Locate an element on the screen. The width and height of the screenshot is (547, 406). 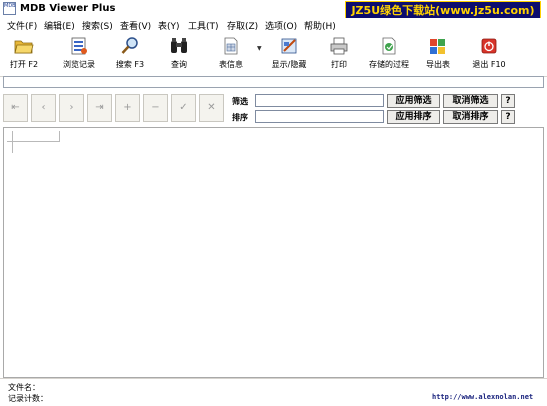
exit-button-label: 退出 F10 is located at coordinates (489, 64).